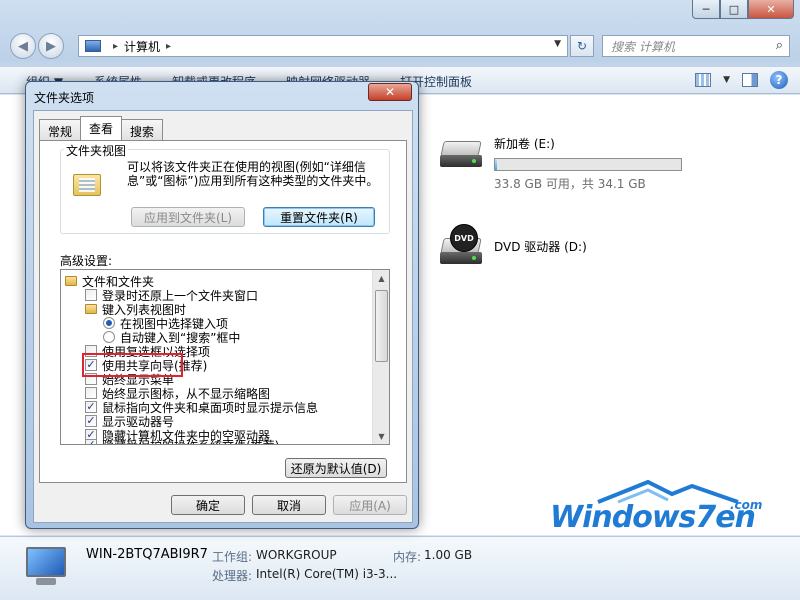 The width and height of the screenshot is (800, 600). I want to click on help-icon: ?, so click(779, 80).